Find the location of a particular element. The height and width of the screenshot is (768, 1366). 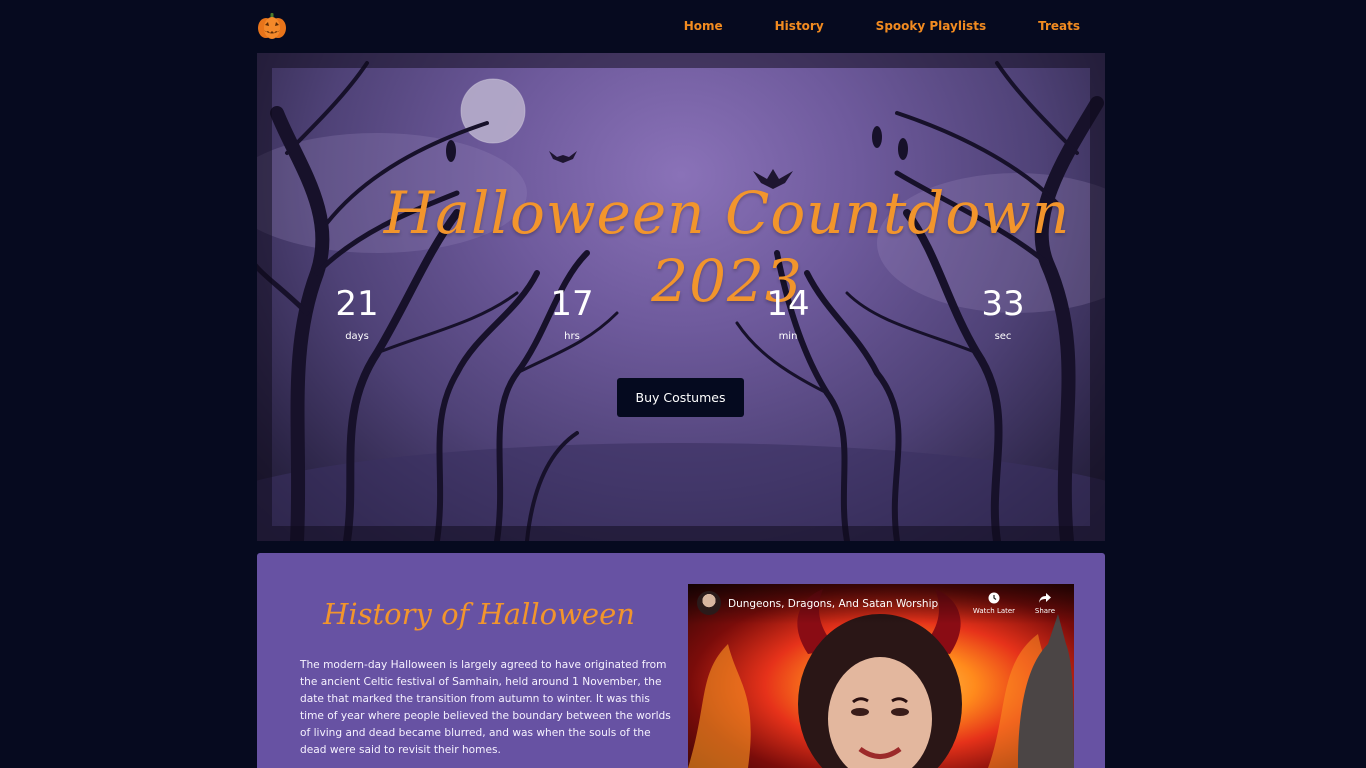

countdown-hours: 17 hrs is located at coordinates (572, 311).